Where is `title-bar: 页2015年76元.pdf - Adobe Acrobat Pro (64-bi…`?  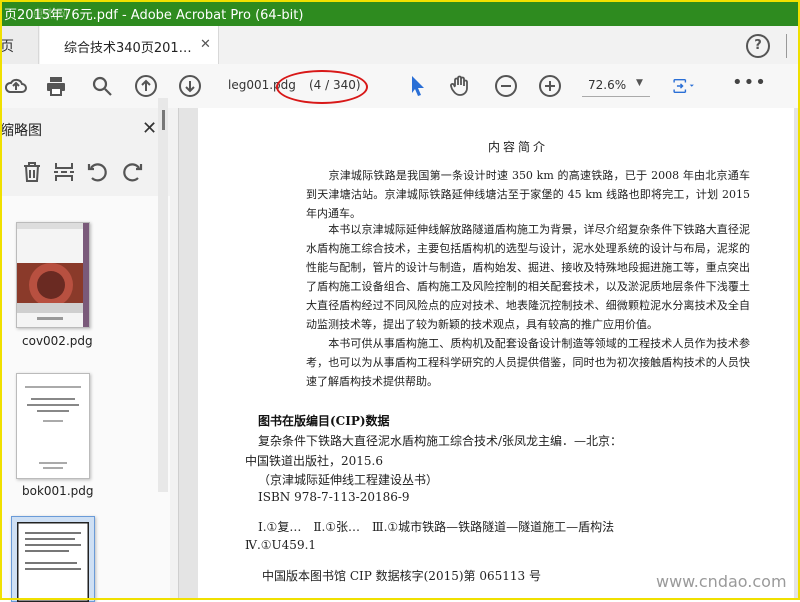
title-bar: 页2015年76元.pdf - Adobe Acrobat Pro (64-bi… is located at coordinates (400, 13).